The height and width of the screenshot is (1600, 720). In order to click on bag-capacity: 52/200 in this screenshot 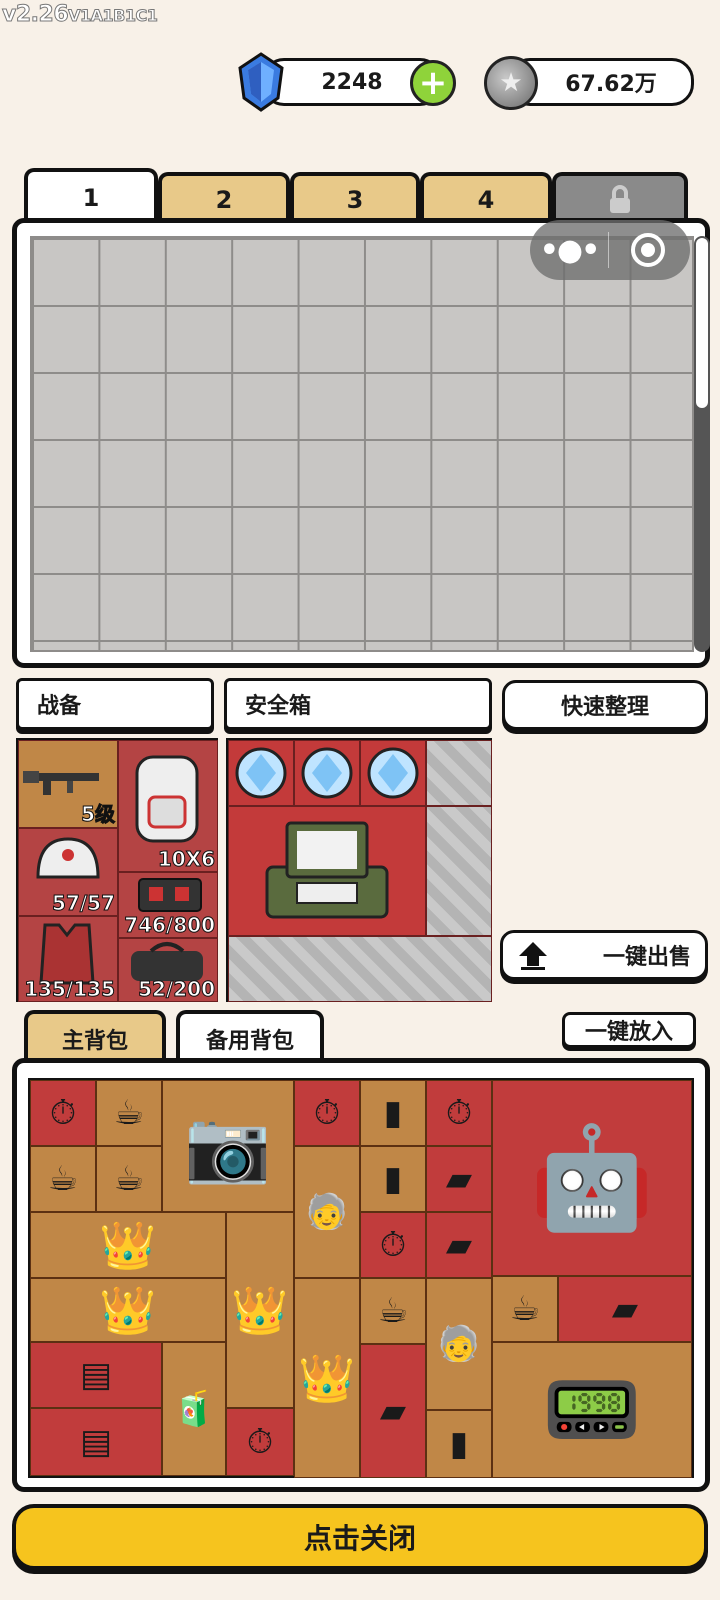, I will do `click(177, 989)`.